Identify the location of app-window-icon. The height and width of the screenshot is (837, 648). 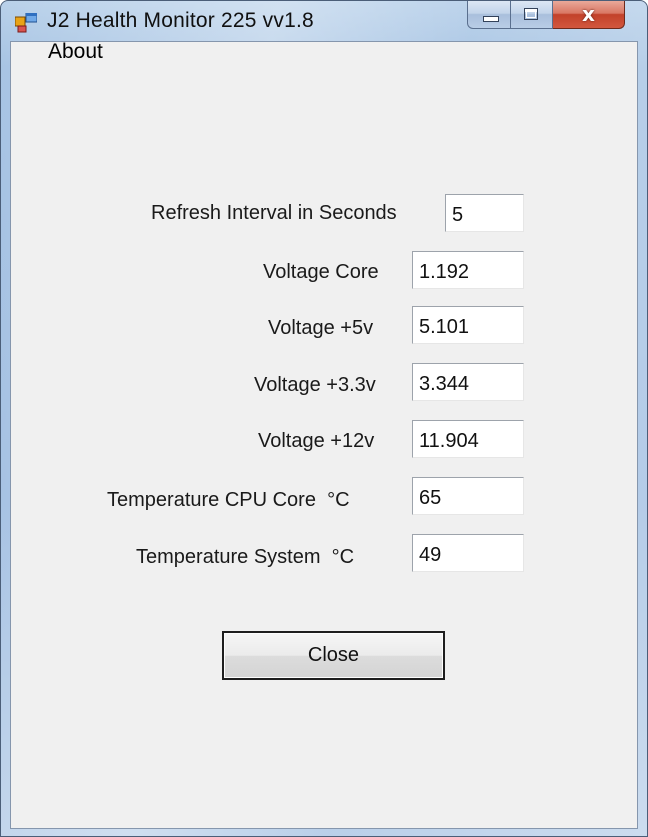
(26, 23).